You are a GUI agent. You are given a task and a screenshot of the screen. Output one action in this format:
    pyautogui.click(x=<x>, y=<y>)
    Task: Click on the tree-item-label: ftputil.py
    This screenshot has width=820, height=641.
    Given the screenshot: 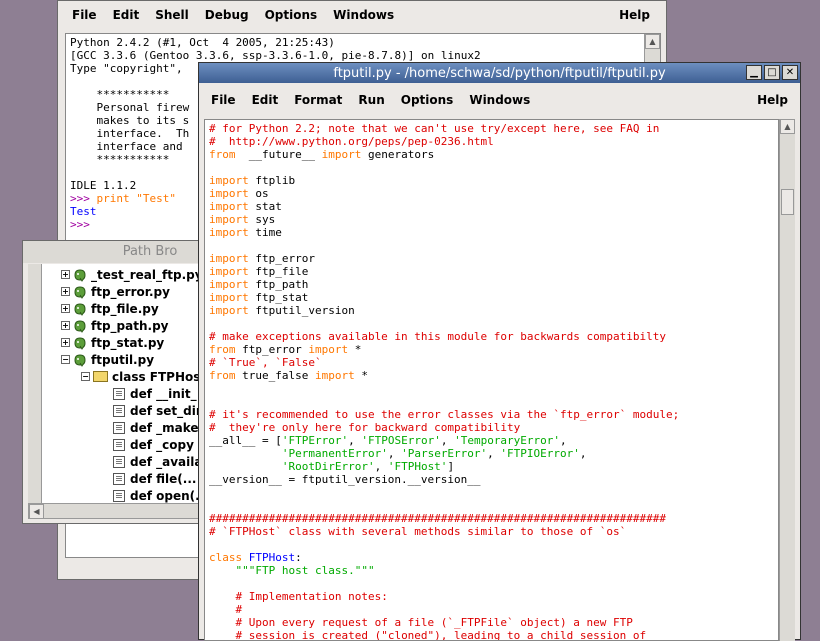 What is the action you would take?
    pyautogui.click(x=123, y=359)
    